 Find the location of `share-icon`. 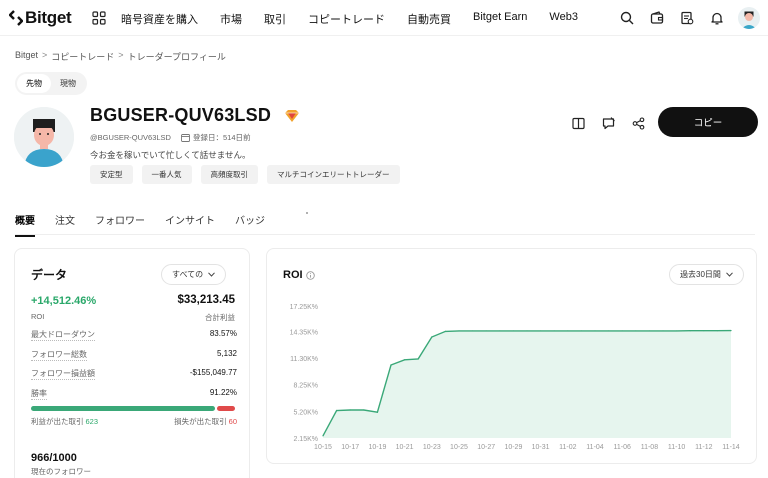

share-icon is located at coordinates (638, 123).